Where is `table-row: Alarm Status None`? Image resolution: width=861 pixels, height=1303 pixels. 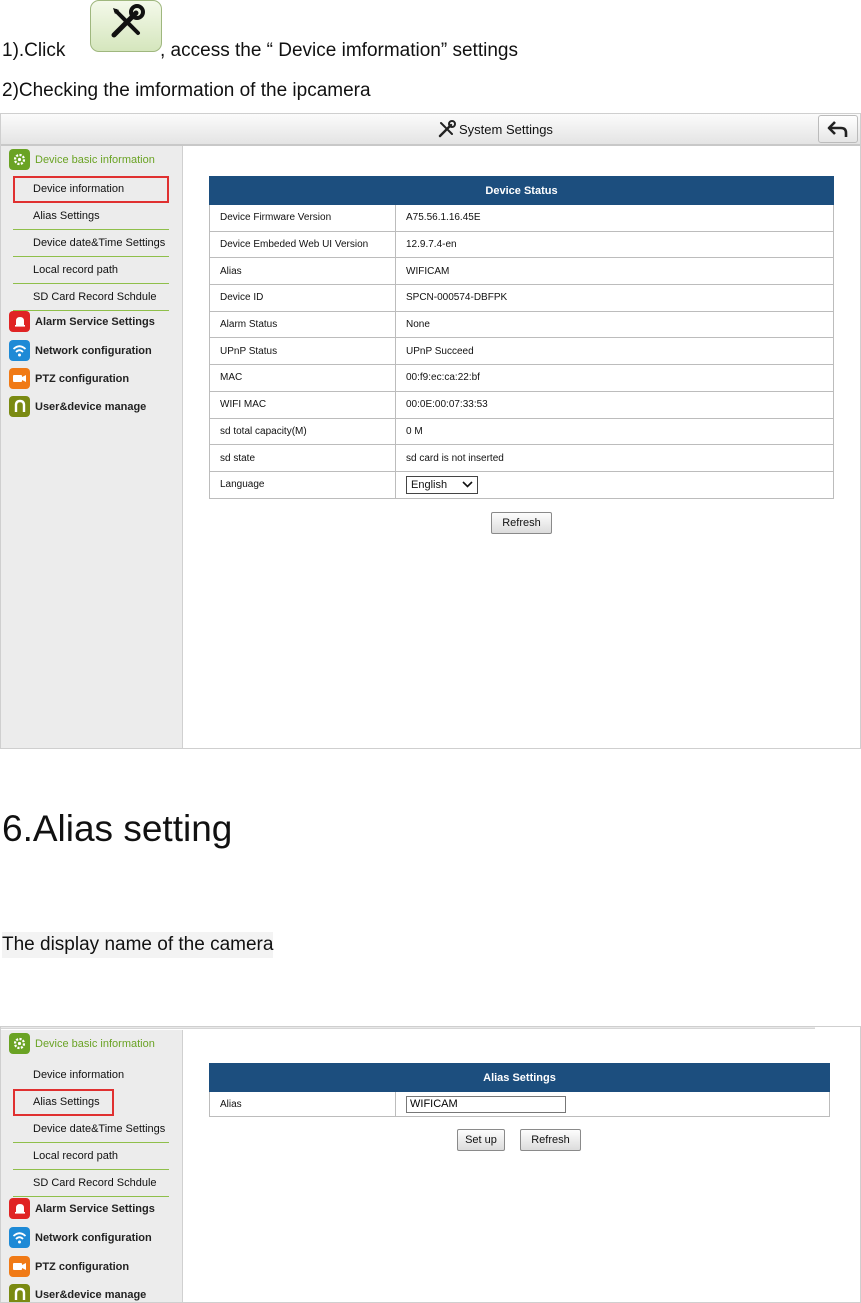 table-row: Alarm Status None is located at coordinates (521, 324).